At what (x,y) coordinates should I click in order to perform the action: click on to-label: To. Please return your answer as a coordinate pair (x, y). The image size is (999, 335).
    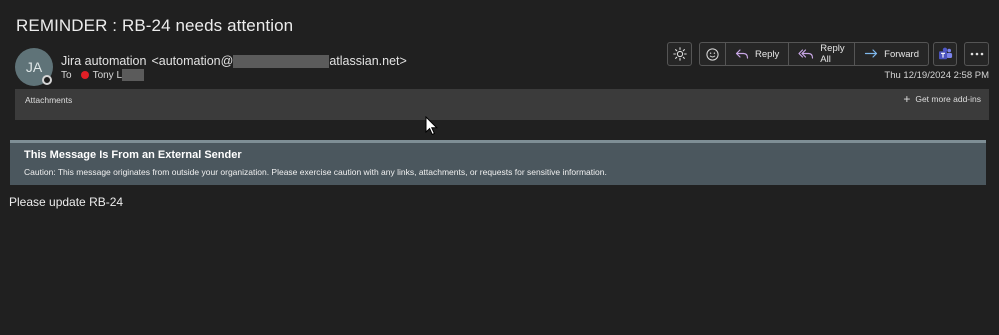
    Looking at the image, I should click on (66, 75).